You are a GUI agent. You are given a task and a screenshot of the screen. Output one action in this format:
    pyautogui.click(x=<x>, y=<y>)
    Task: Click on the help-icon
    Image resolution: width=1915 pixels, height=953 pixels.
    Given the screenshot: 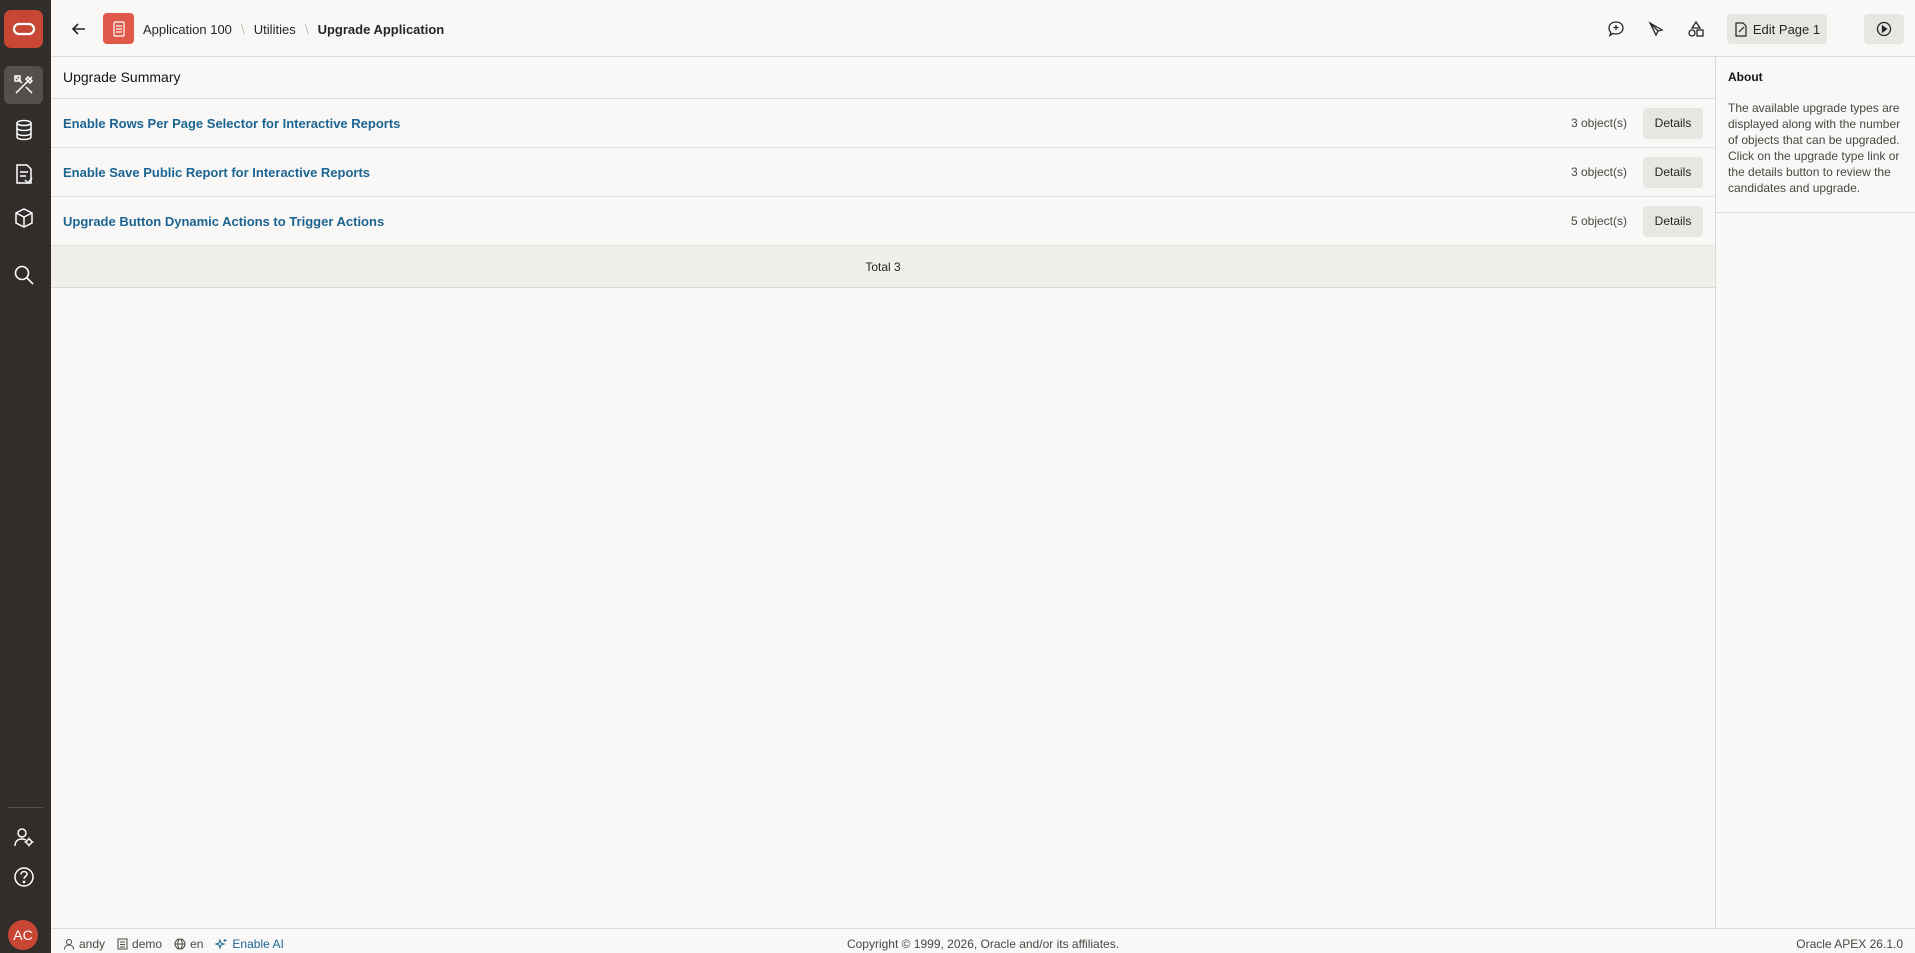 What is the action you would take?
    pyautogui.click(x=23, y=877)
    